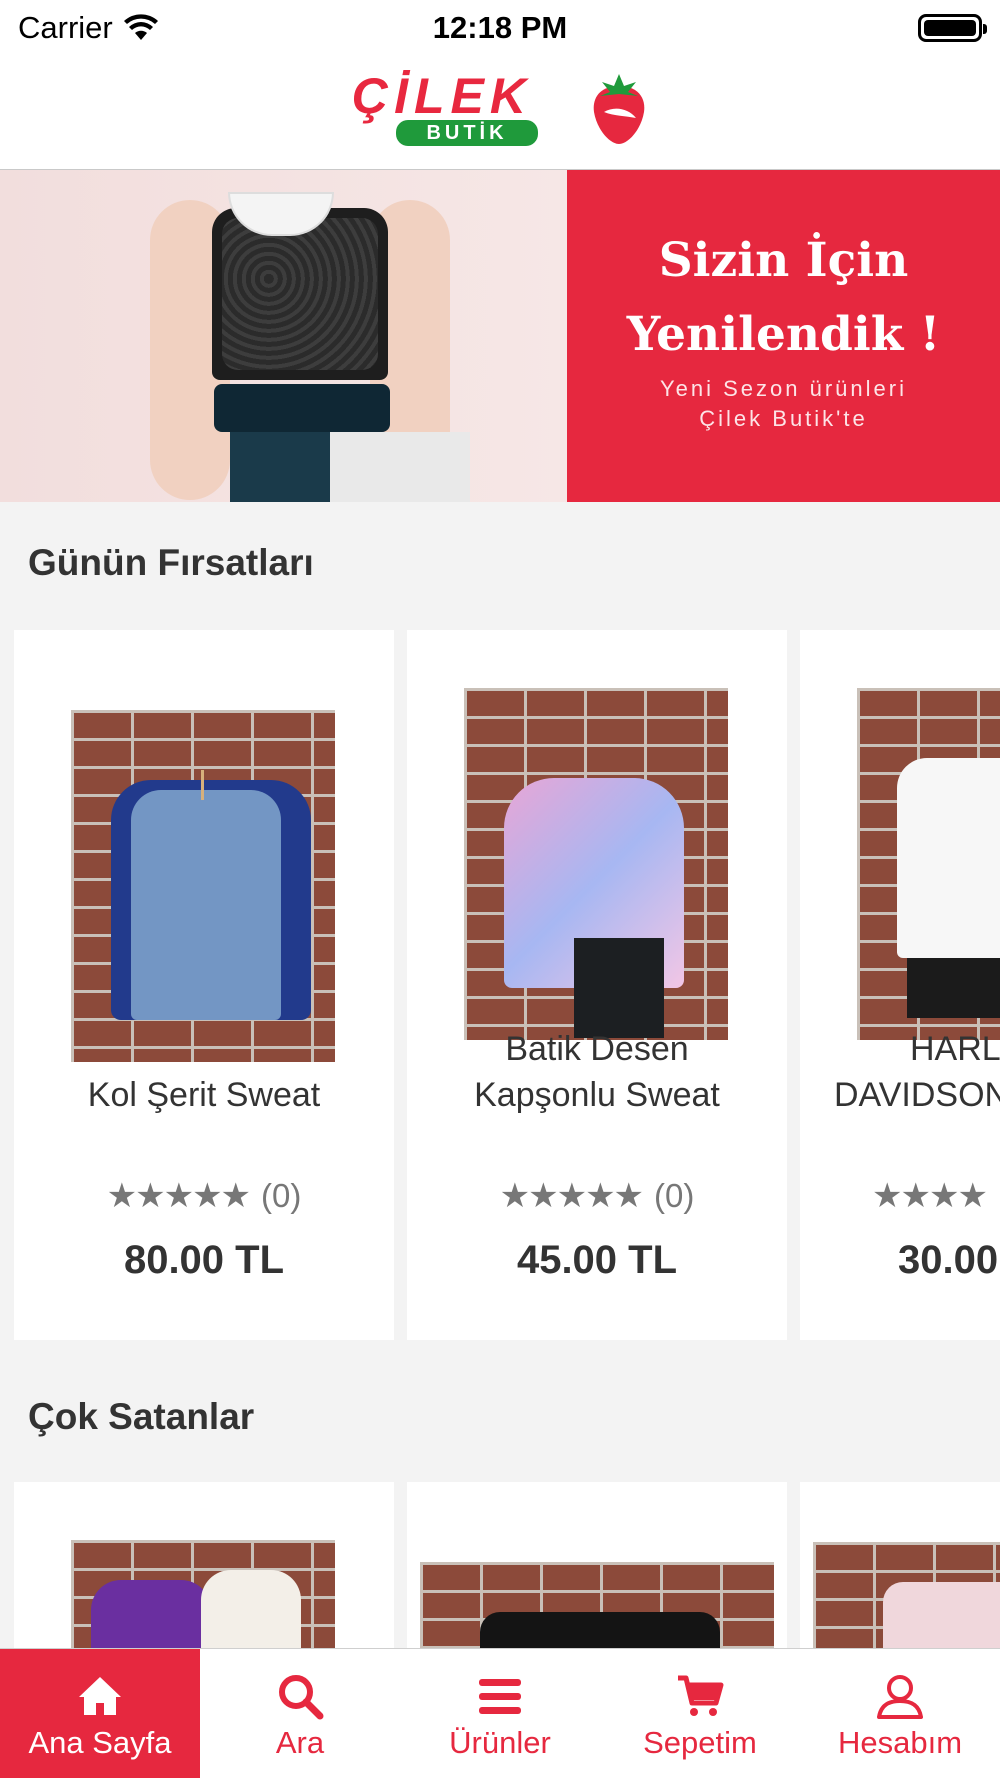 The width and height of the screenshot is (1000, 1778). I want to click on strawberry-icon, so click(619, 109).